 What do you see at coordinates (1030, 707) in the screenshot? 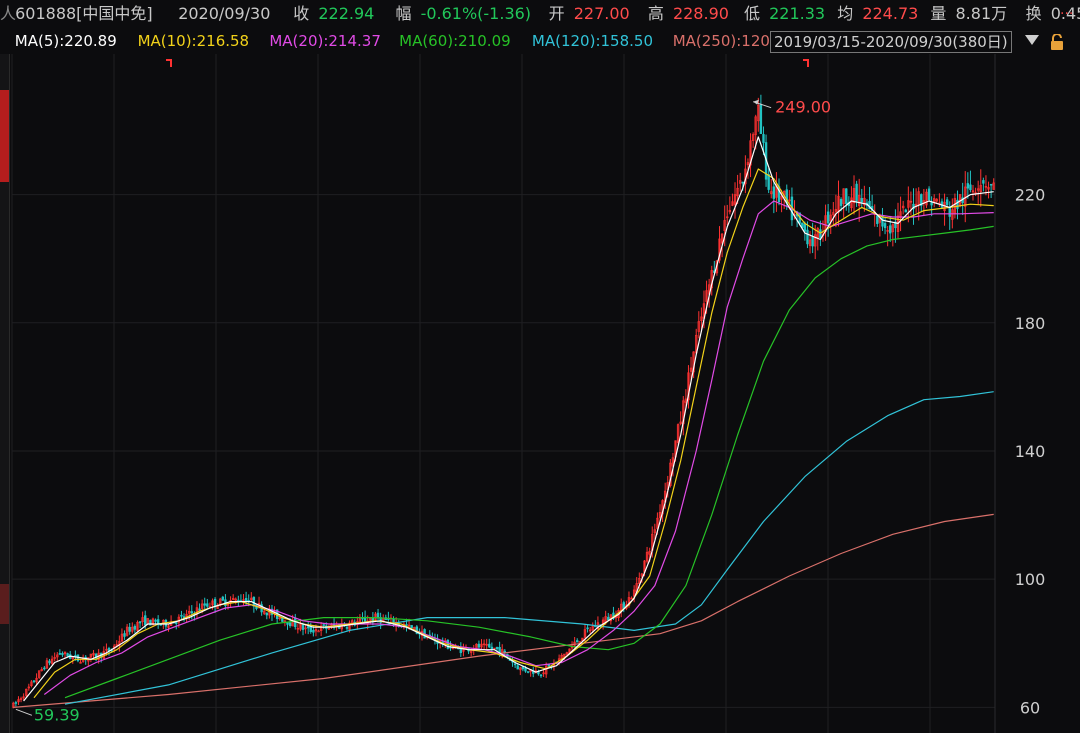
I see `y-tick-label: 60` at bounding box center [1030, 707].